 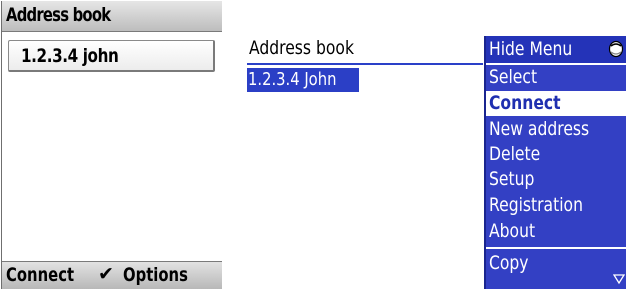 I want to click on title-bar: Address book, so click(x=112, y=16).